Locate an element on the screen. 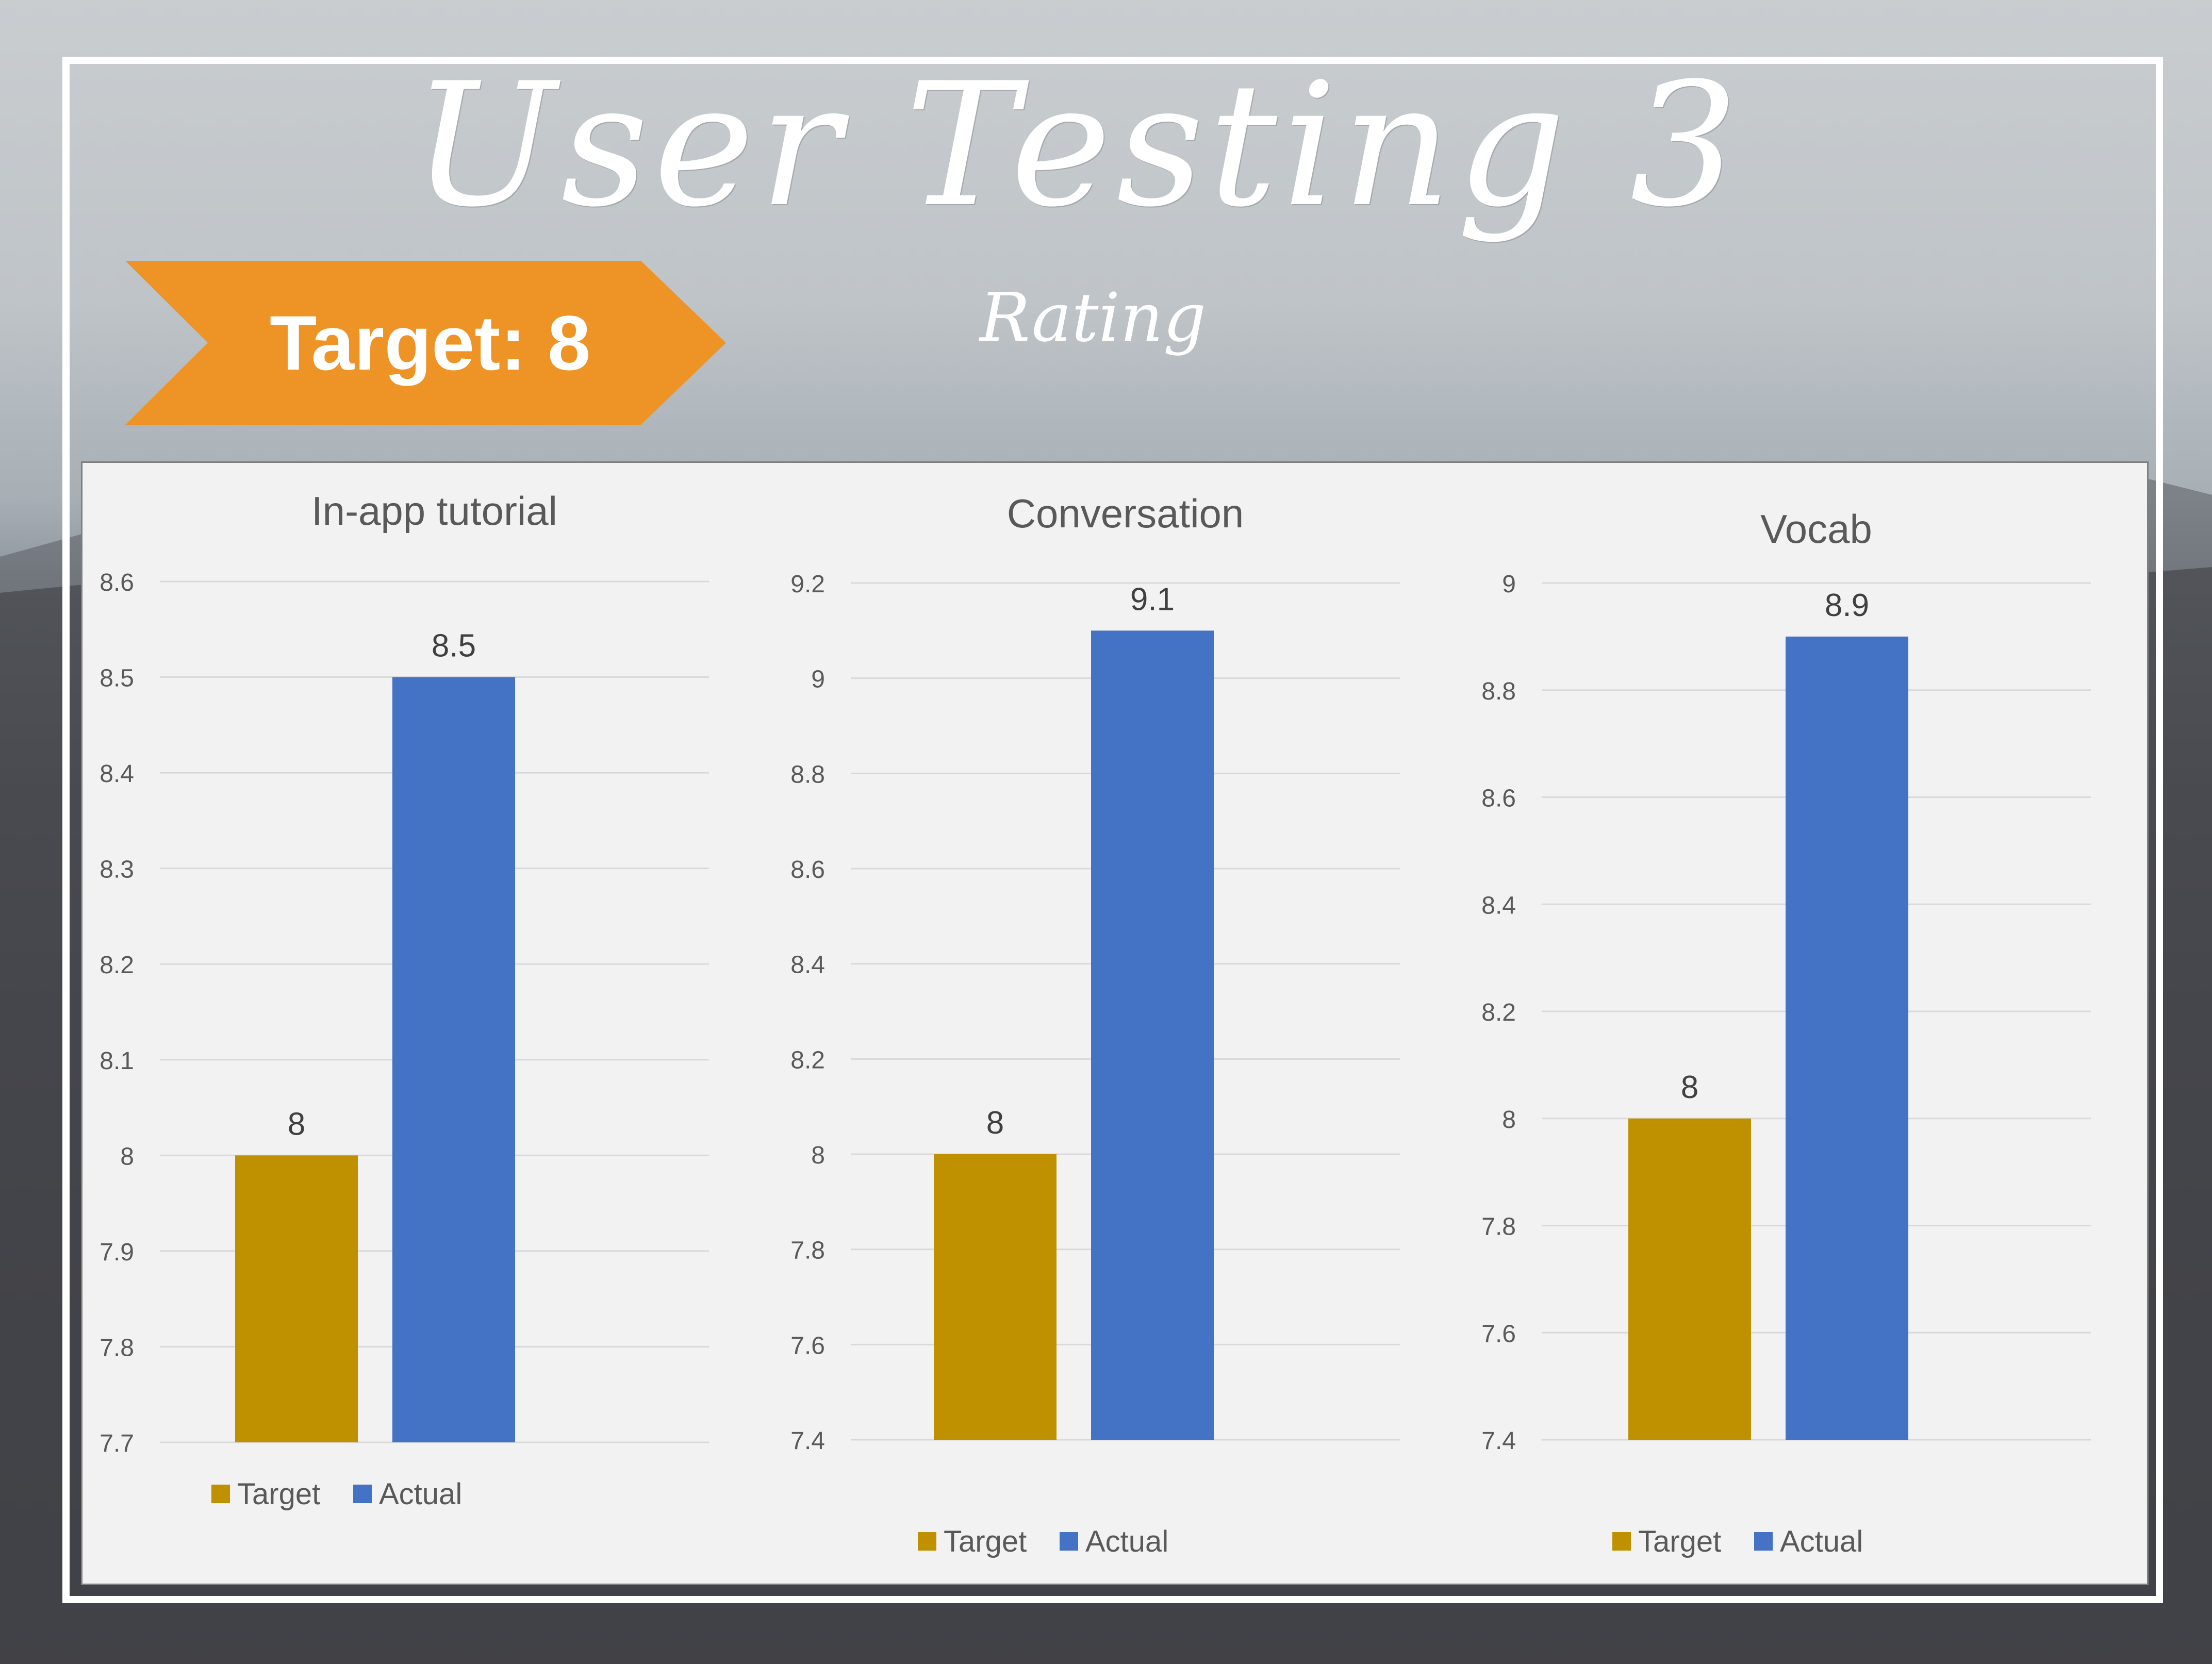  target-banner-label: Target: 8 is located at coordinates (430, 342).